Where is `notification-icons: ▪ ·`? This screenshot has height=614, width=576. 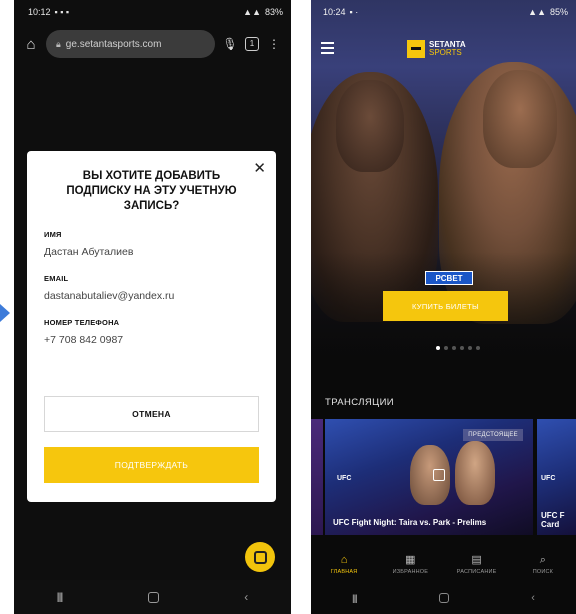 notification-icons: ▪ · is located at coordinates (354, 12).